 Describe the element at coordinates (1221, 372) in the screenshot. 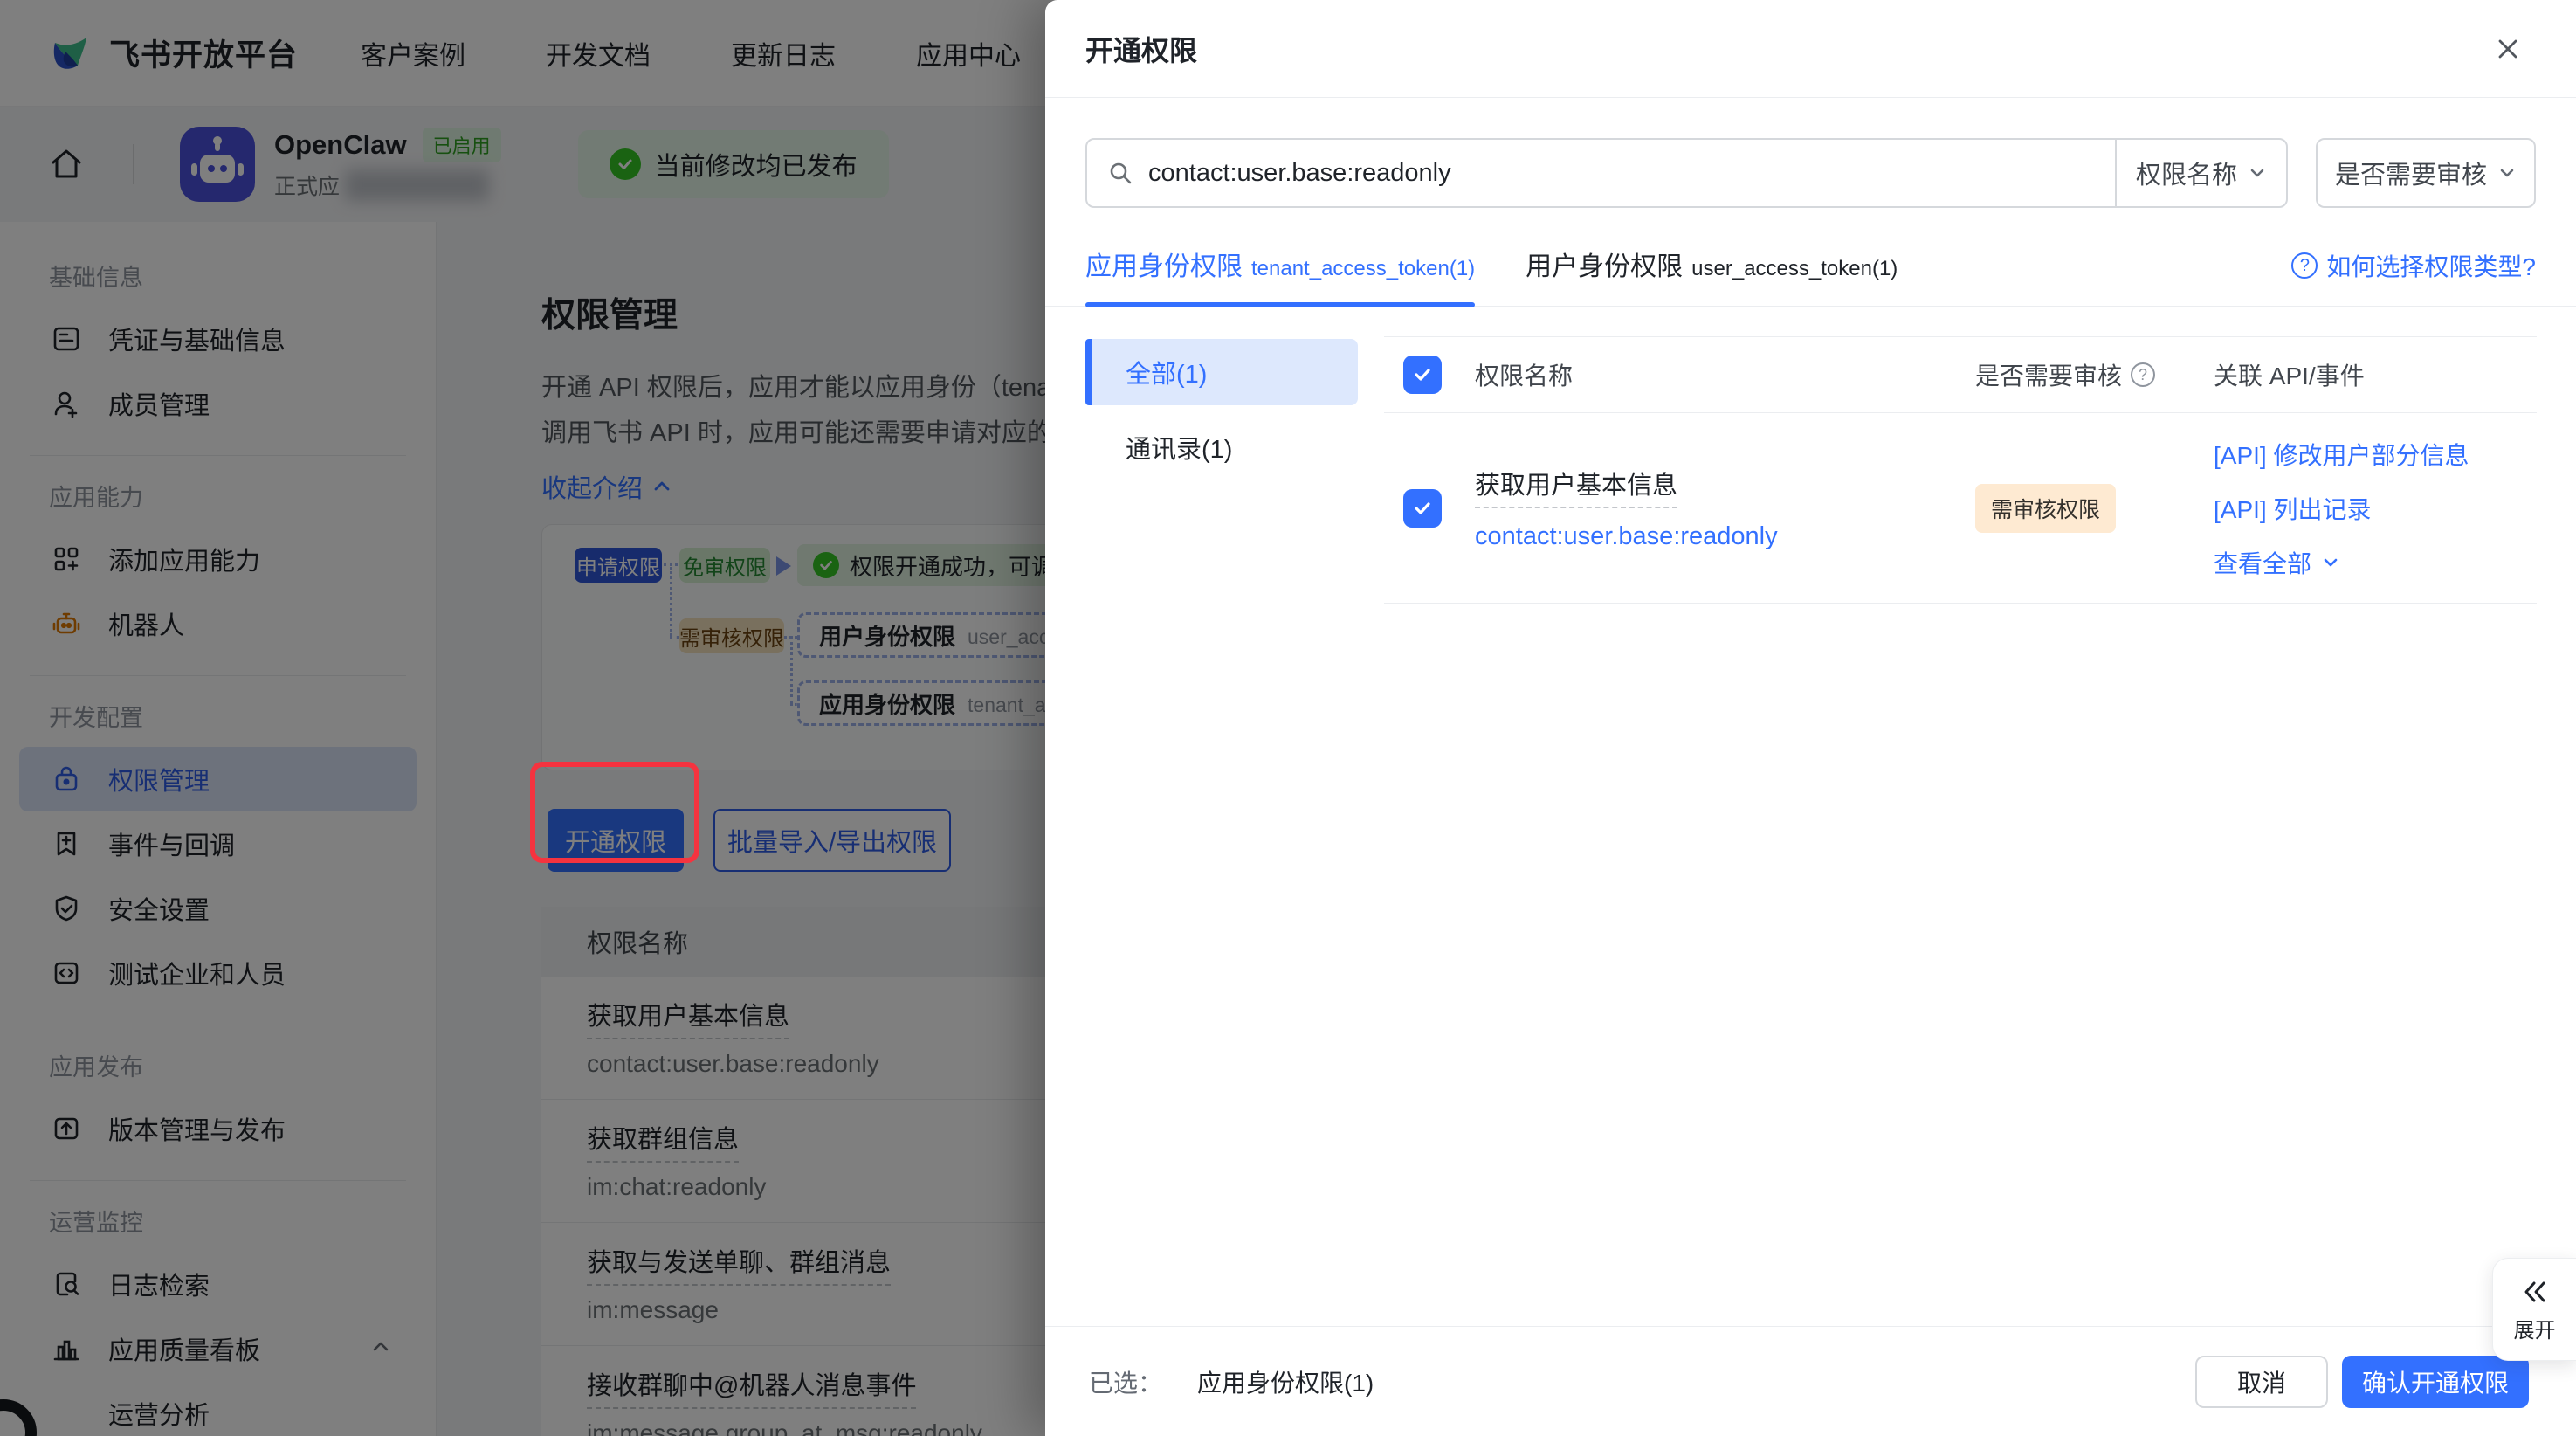

I see `category-all: 全部(1)` at that location.